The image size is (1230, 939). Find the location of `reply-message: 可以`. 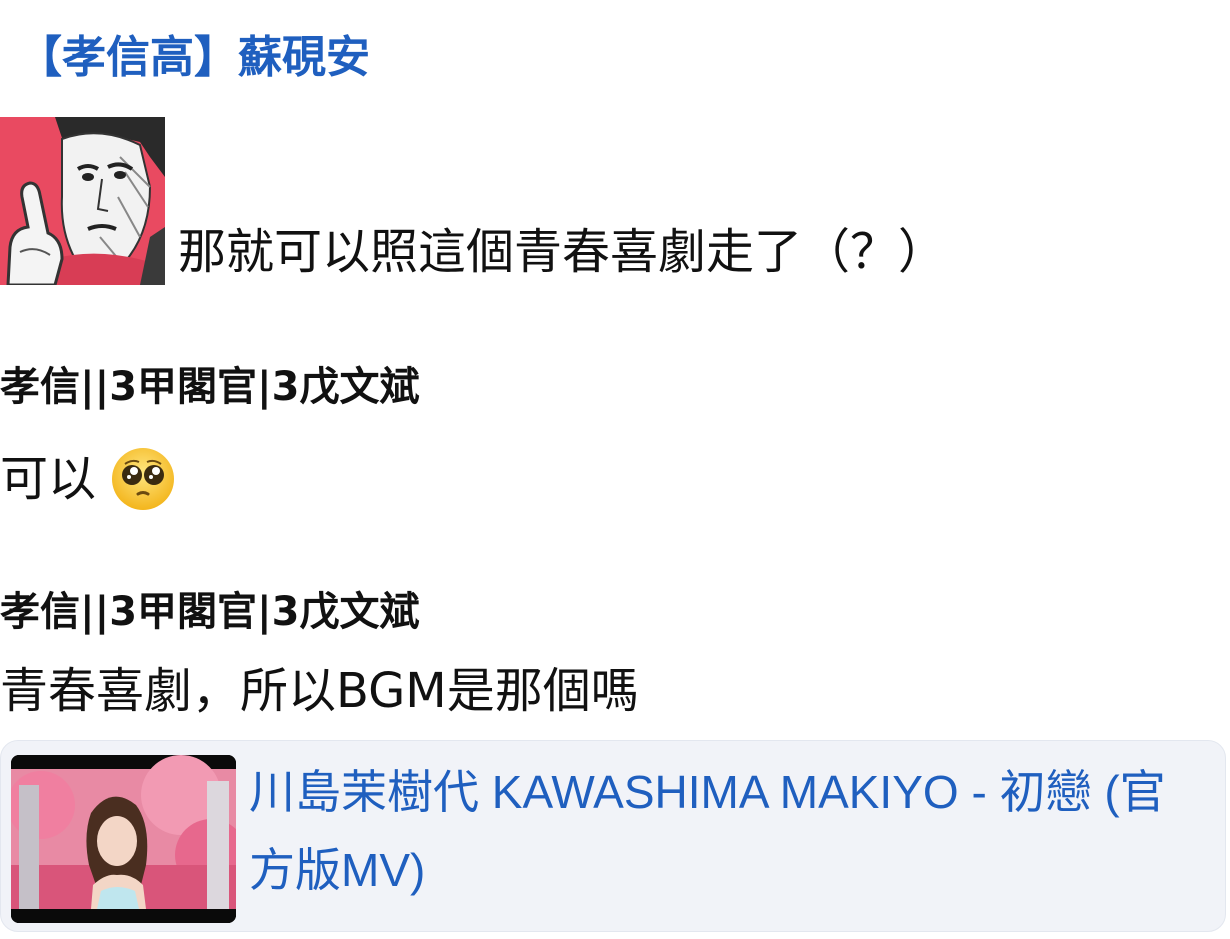

reply-message: 可以 is located at coordinates (88, 479).